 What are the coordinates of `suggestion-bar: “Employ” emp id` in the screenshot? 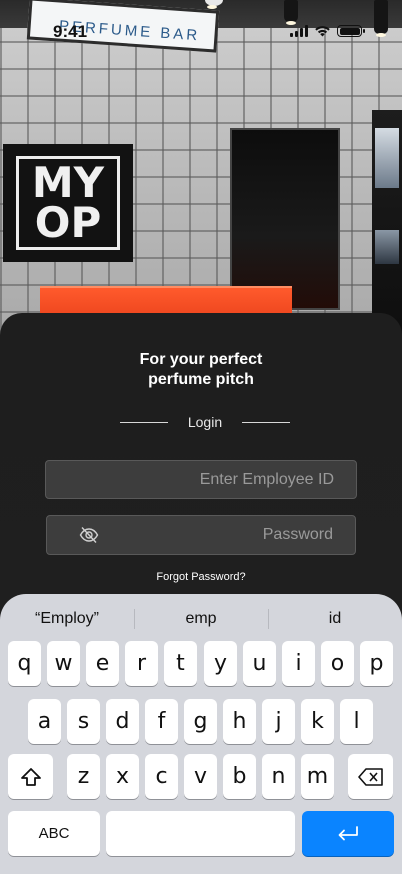 It's located at (201, 619).